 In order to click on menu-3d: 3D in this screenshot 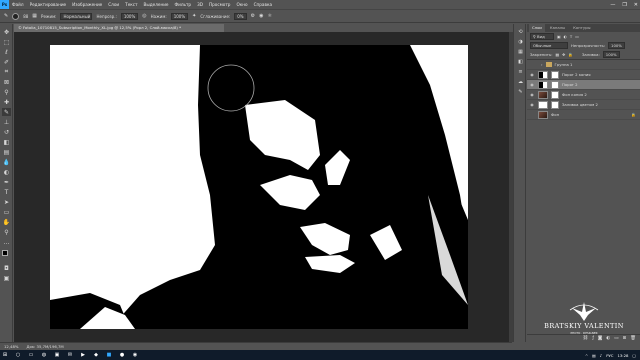, I will do `click(200, 4)`.